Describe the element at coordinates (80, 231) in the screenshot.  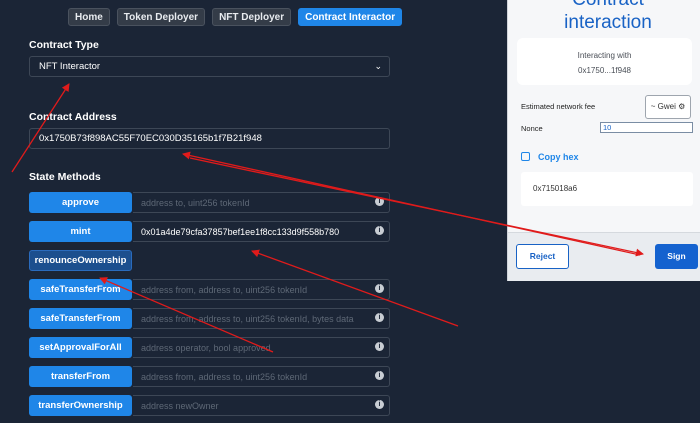
I see `mint-button: mint` at that location.